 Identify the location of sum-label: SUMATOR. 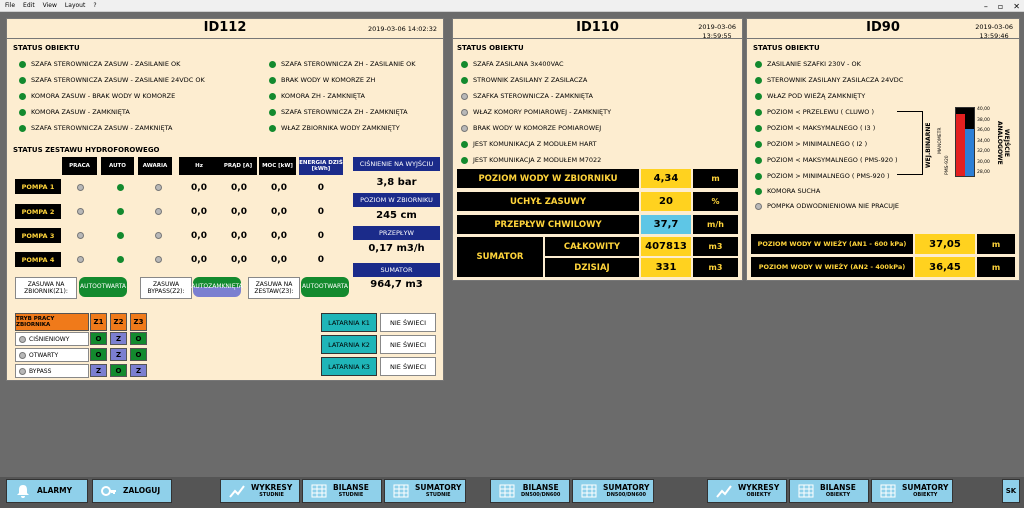
(396, 270).